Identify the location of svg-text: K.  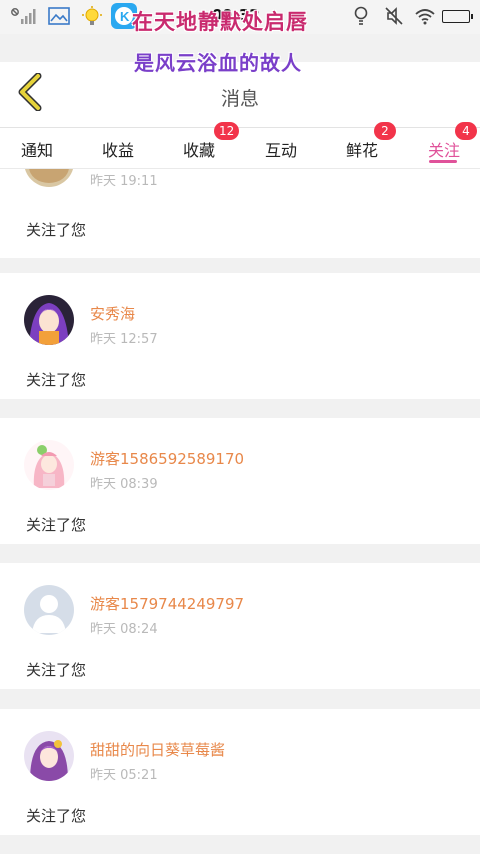
(125, 16).